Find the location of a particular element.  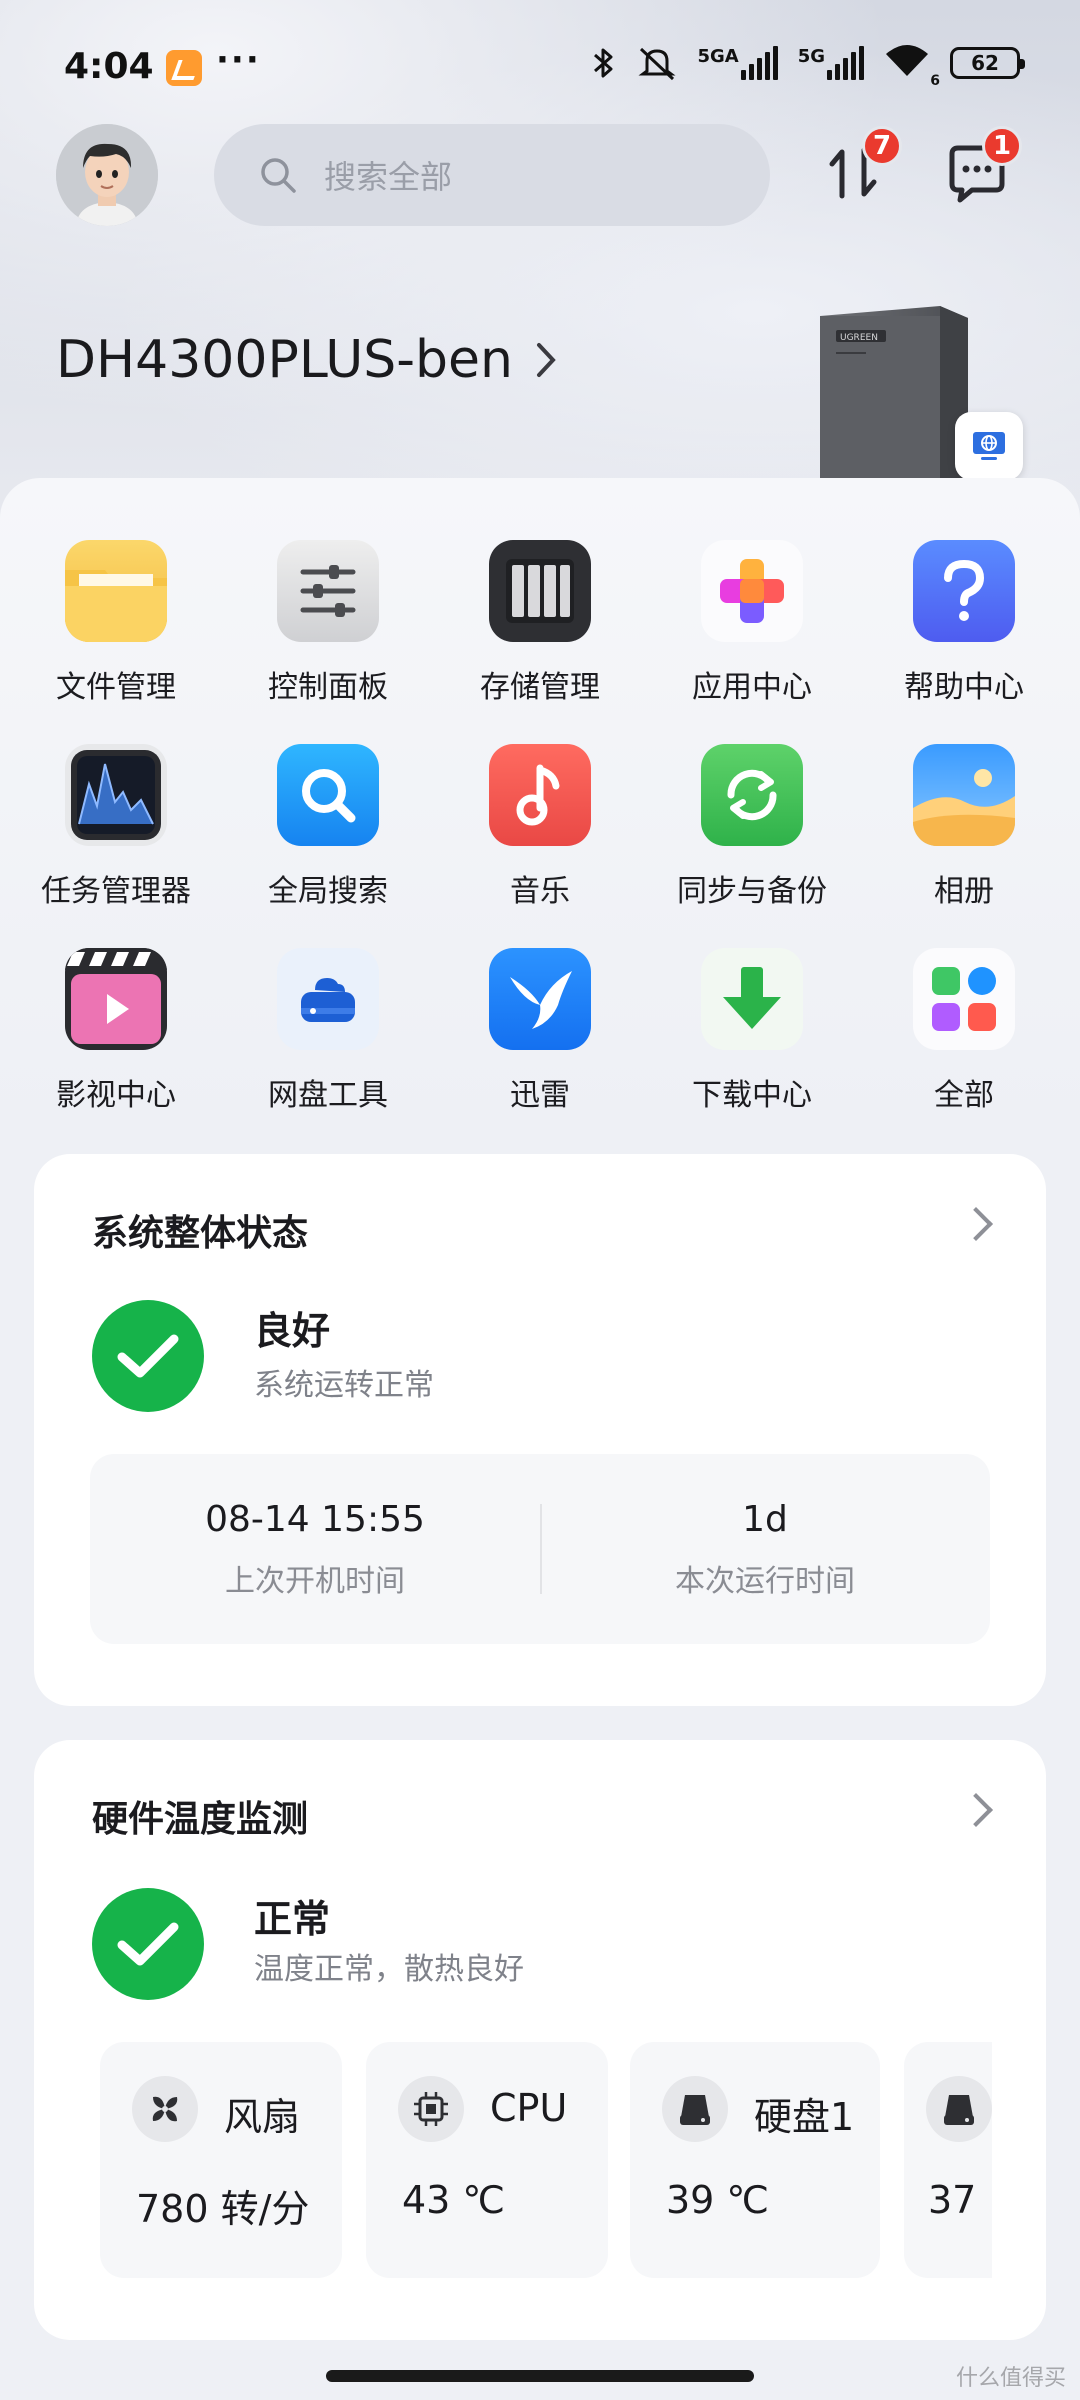

cloud-disk-icon is located at coordinates (328, 999).